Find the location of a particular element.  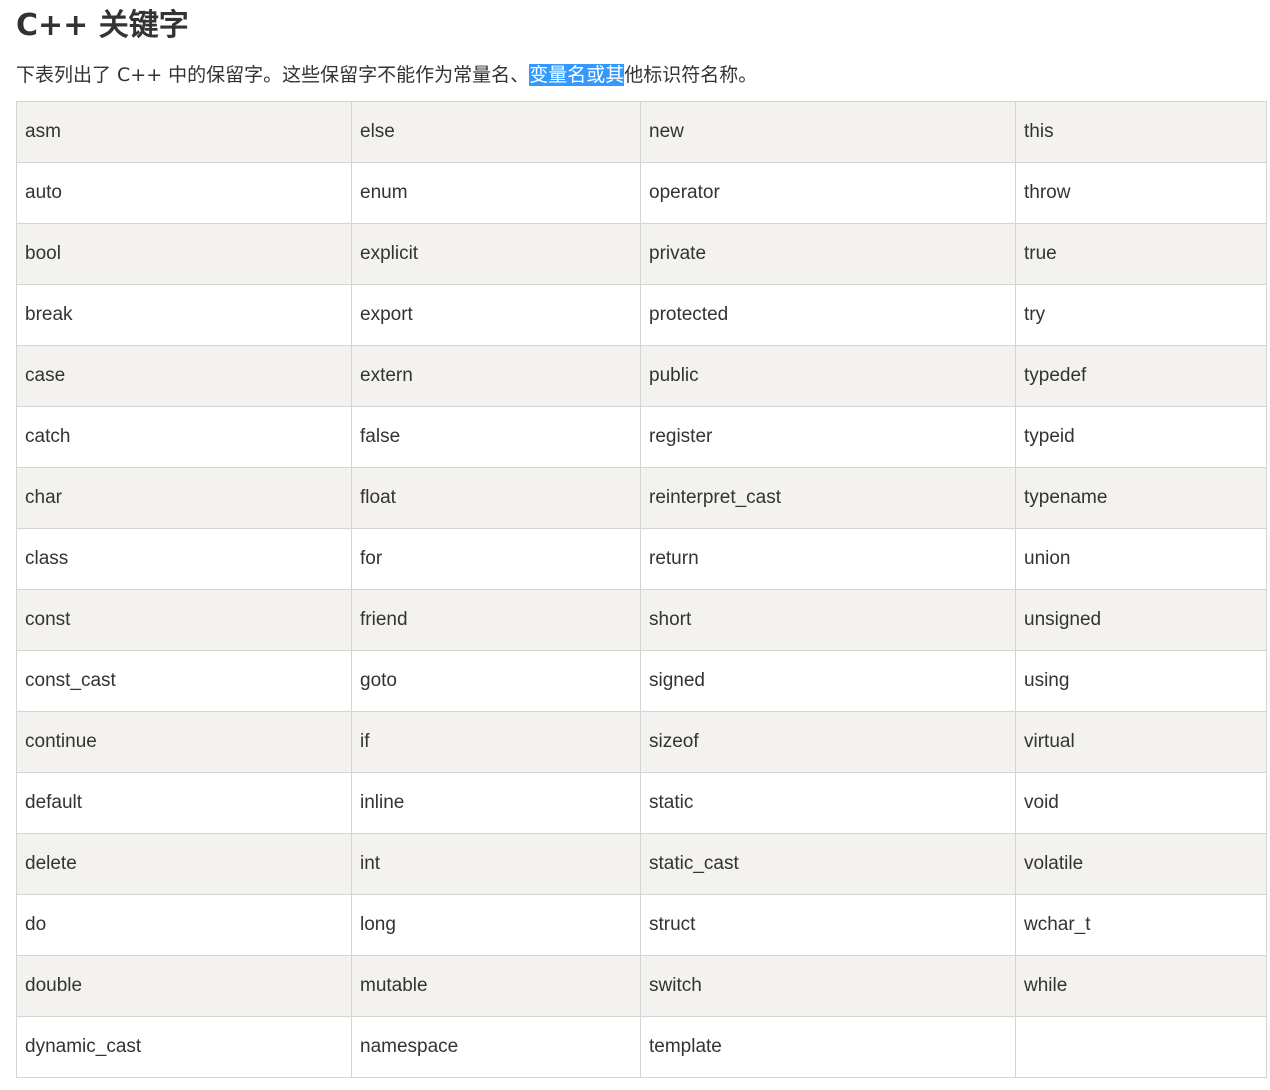

keyword-cell: dynamic_cast is located at coordinates (184, 1047).